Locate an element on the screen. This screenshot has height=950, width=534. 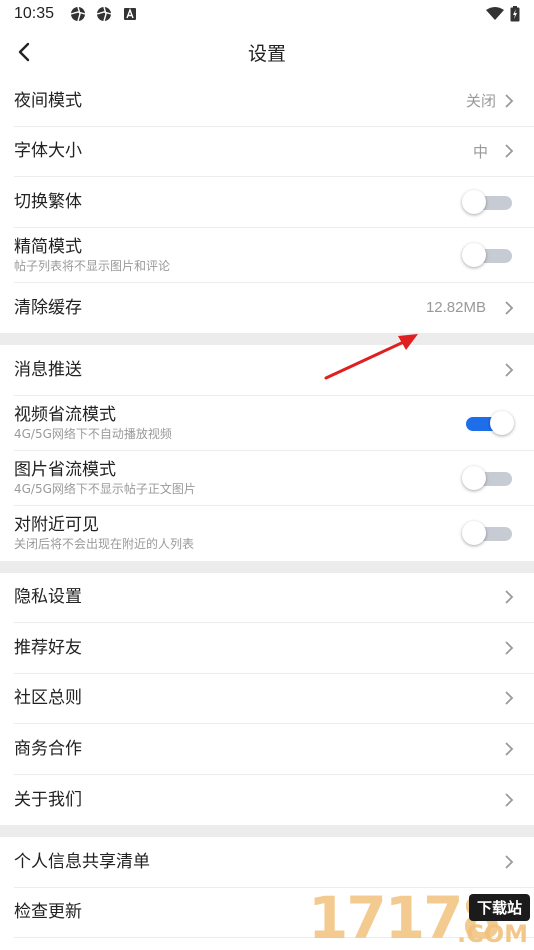
nav-header: 设置 is located at coordinates (267, 52).